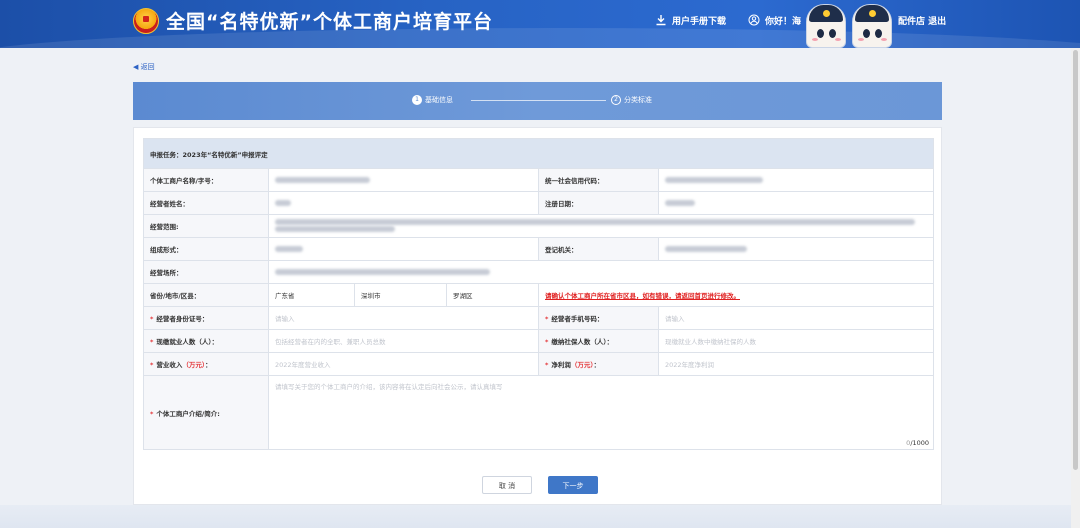 Image resolution: width=1080 pixels, height=528 pixels. Describe the element at coordinates (403, 341) in the screenshot. I see `employees-input: 包括经营者在内的全职、兼职人员总数` at that location.